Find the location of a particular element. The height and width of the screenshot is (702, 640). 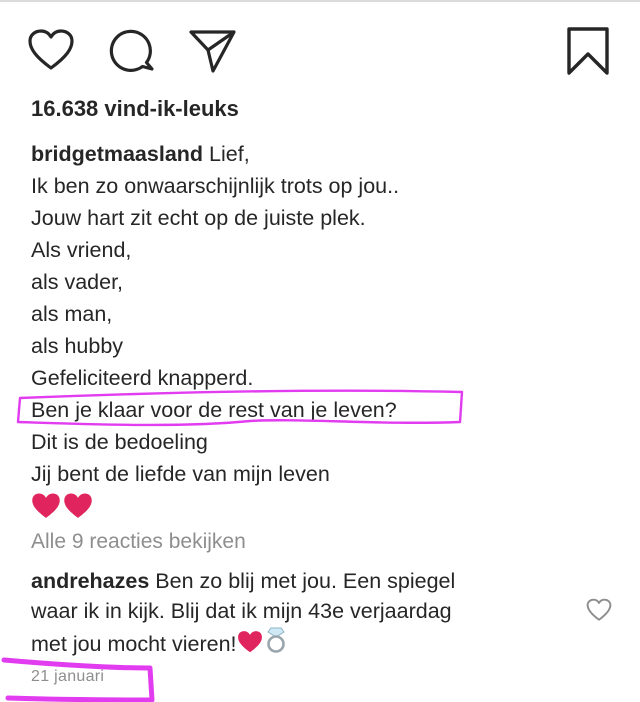

caption-line: als man, is located at coordinates (72, 314).